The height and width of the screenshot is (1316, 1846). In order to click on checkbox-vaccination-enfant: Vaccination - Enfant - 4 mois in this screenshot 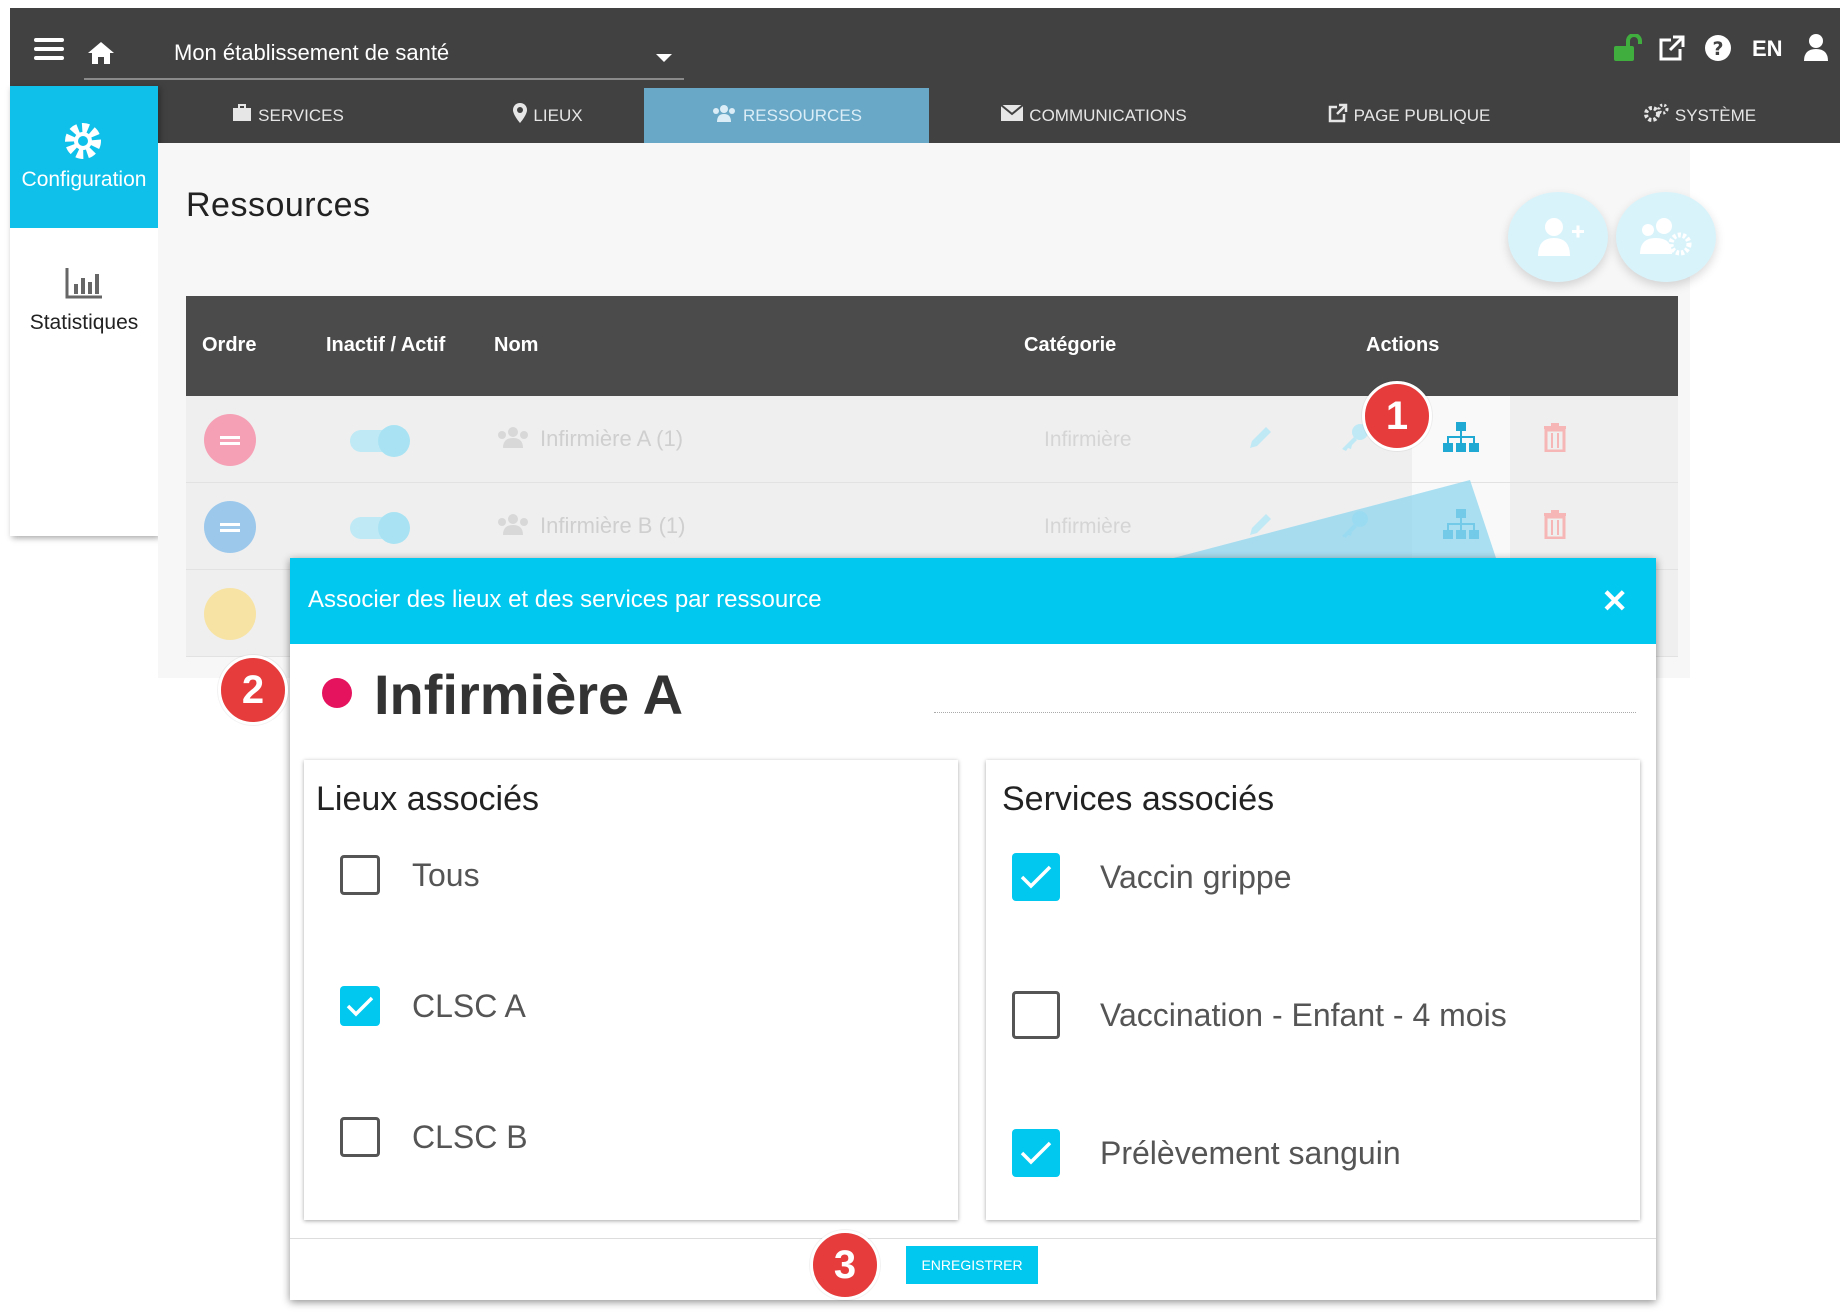, I will do `click(1259, 1015)`.